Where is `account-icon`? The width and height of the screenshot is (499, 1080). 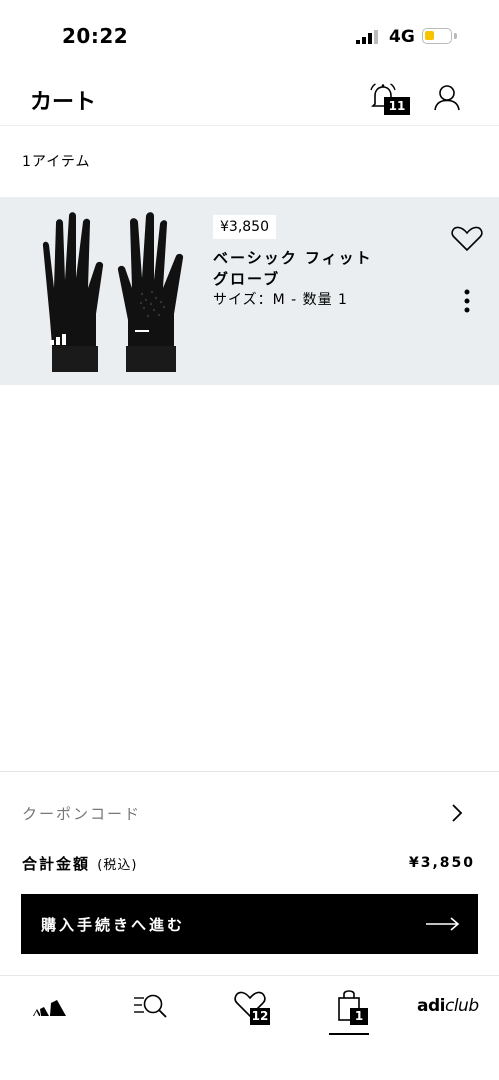
account-icon is located at coordinates (447, 98).